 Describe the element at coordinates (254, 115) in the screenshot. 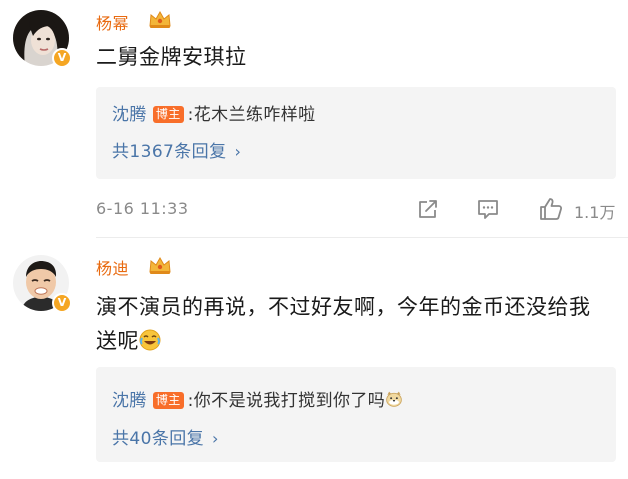

I see `reply-text: 花木兰练咋样啦` at that location.